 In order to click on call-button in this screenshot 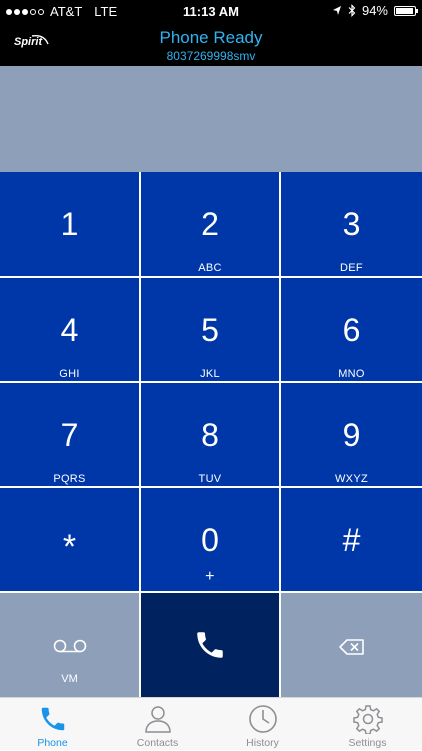, I will do `click(210, 645)`.